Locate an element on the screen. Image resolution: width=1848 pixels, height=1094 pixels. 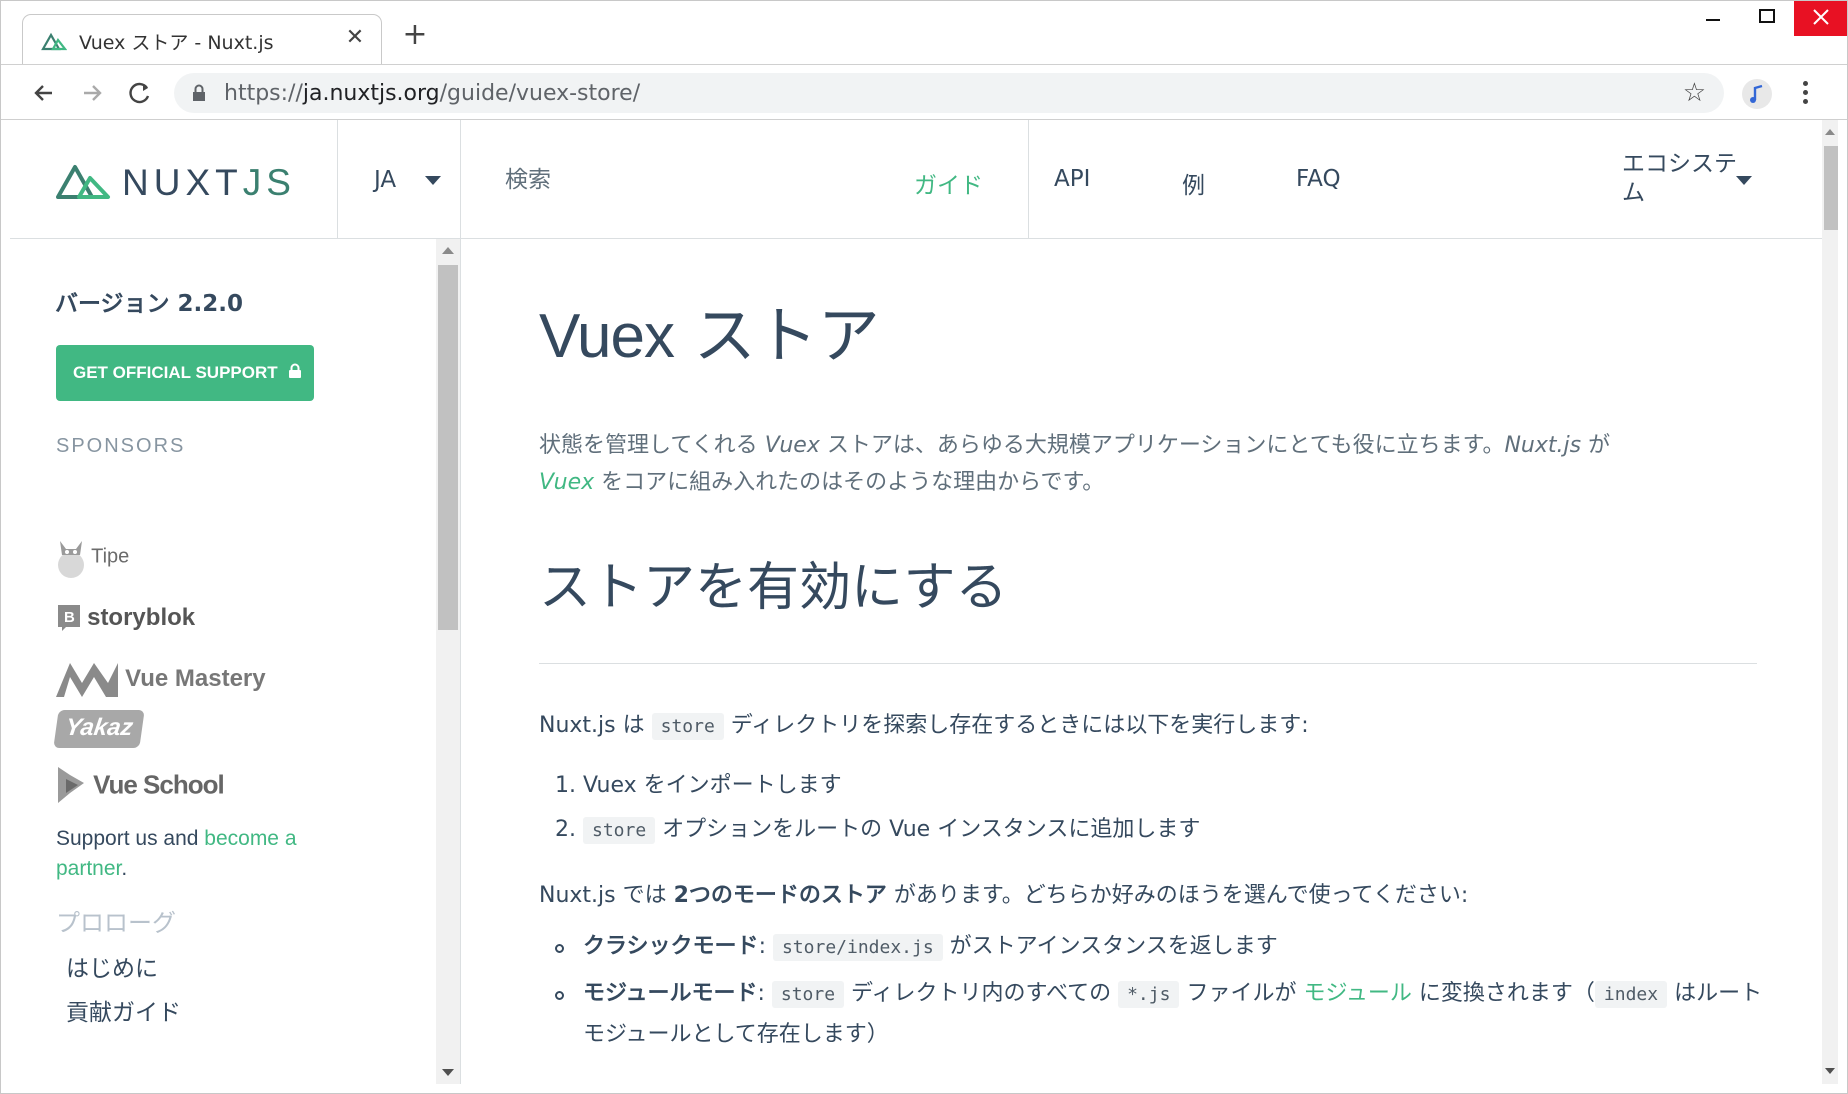
sponsor-tipe: Tipe is located at coordinates (92, 557).